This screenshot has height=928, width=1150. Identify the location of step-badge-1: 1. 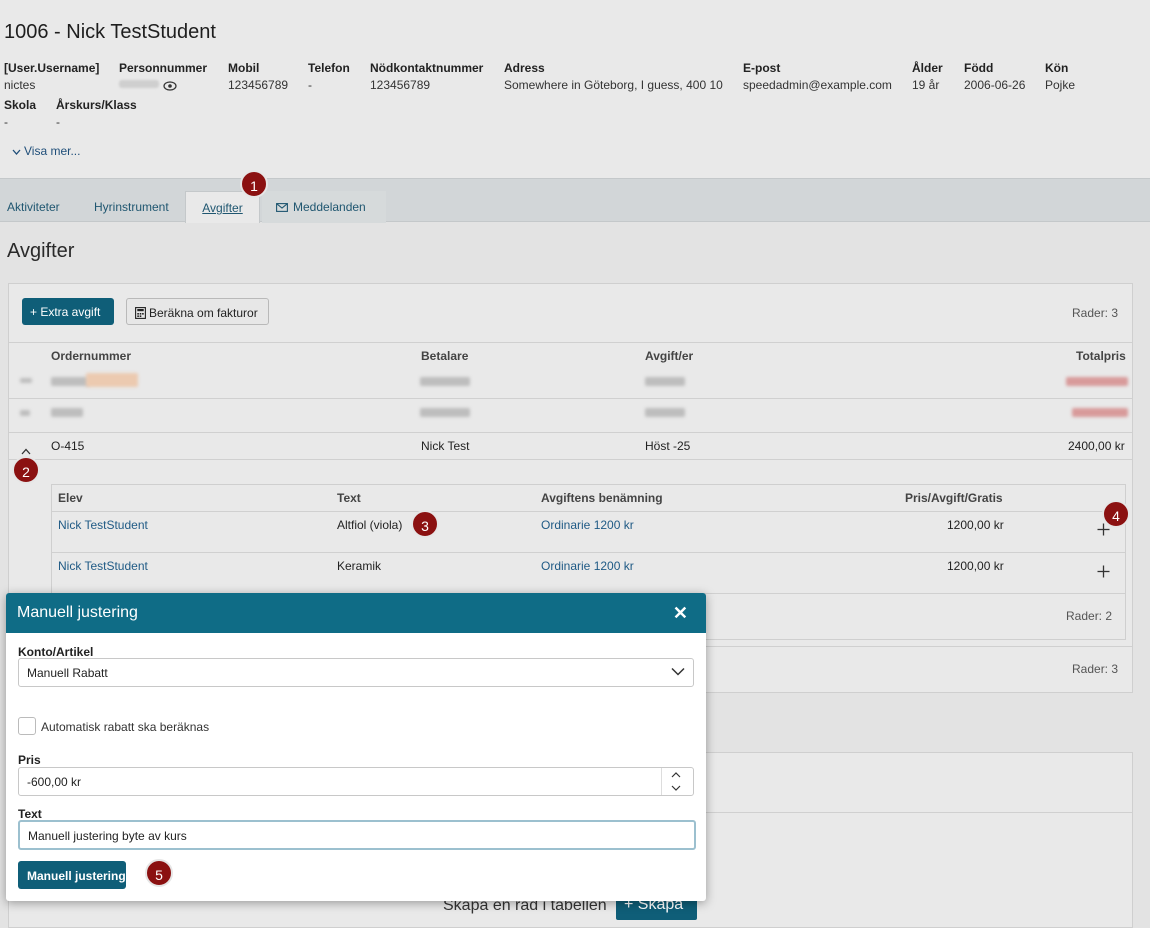
(254, 184).